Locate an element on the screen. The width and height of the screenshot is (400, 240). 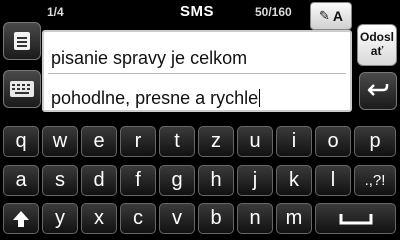
key-j: j is located at coordinates (255, 180).